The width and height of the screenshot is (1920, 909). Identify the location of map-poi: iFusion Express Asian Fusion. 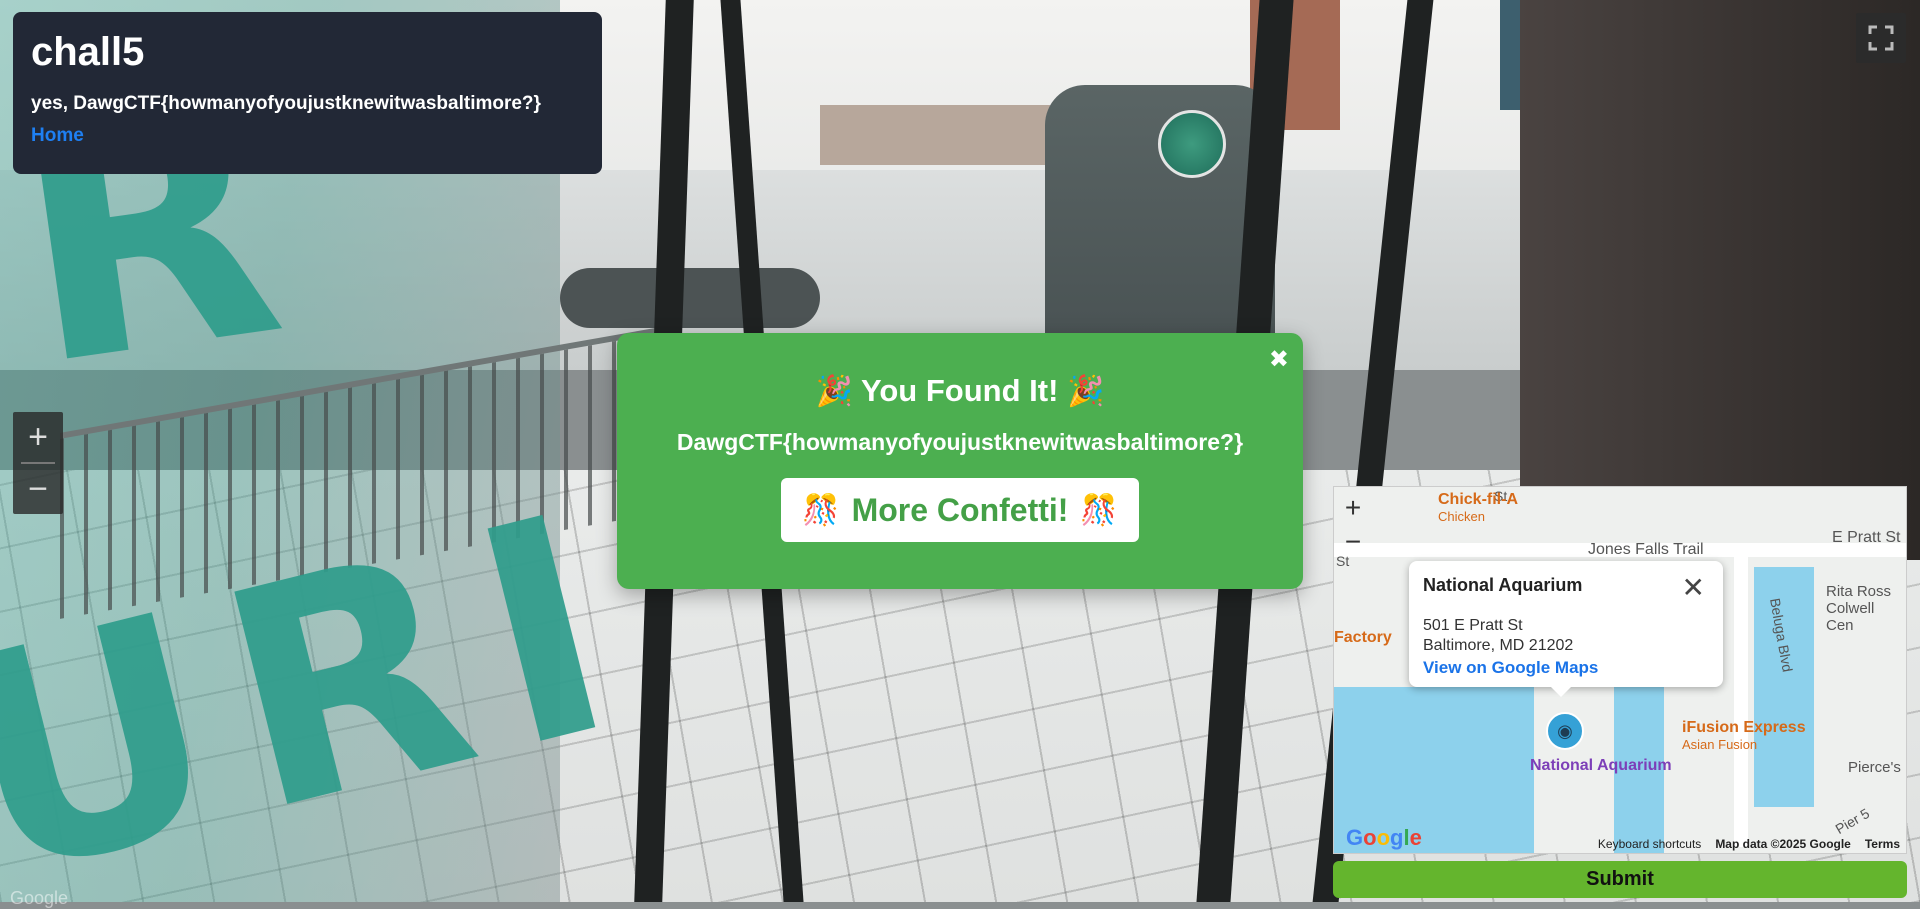
(1744, 735).